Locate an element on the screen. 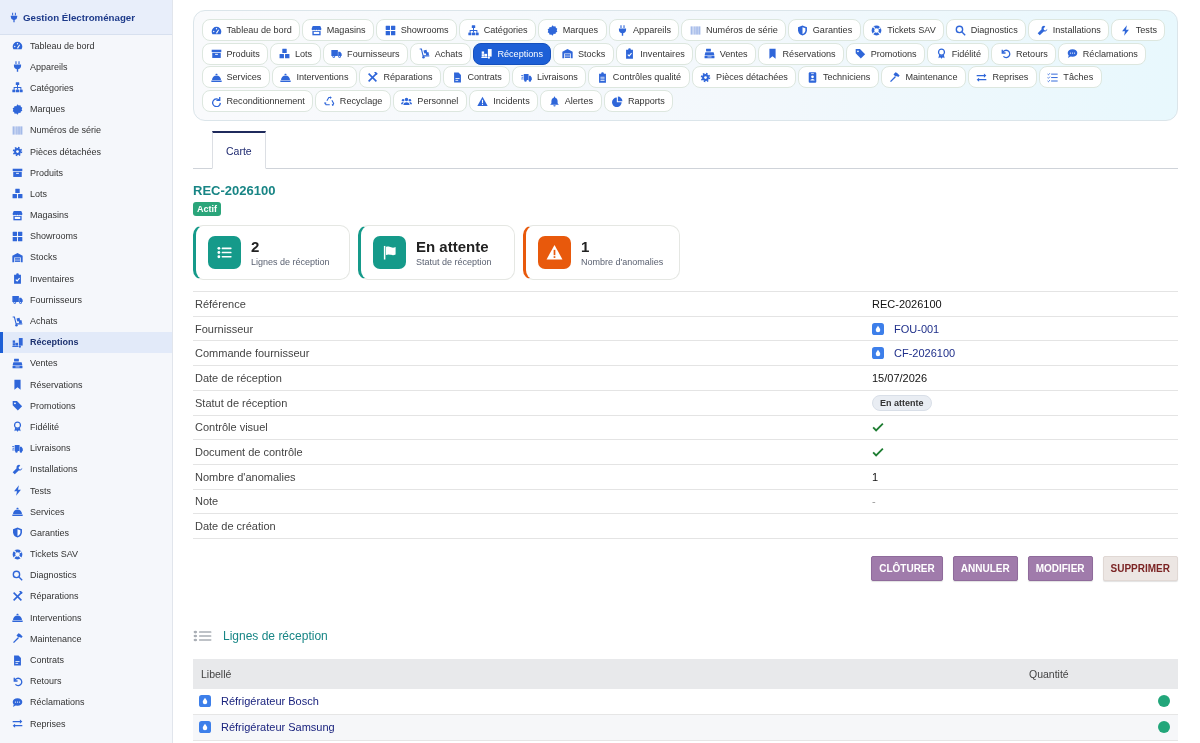 The image size is (1200, 743). sidebar-item: Retours is located at coordinates (86, 681).